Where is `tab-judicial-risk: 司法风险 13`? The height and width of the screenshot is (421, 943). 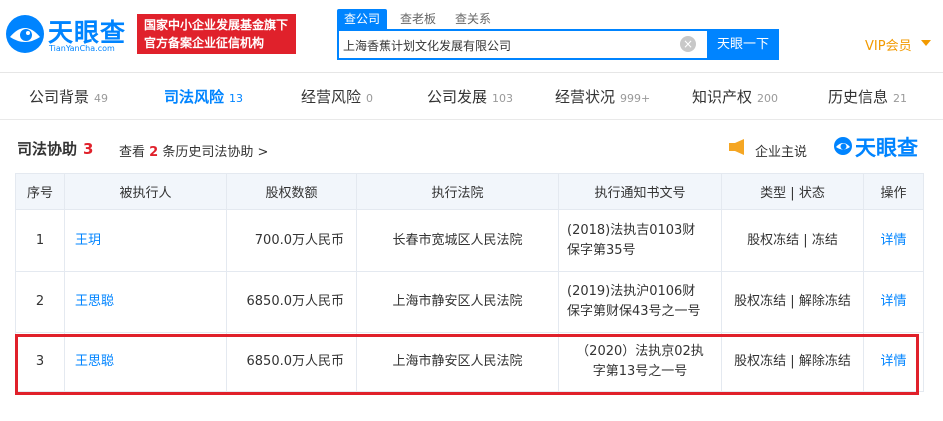
tab-judicial-risk: 司法风险 13 is located at coordinates (203, 97).